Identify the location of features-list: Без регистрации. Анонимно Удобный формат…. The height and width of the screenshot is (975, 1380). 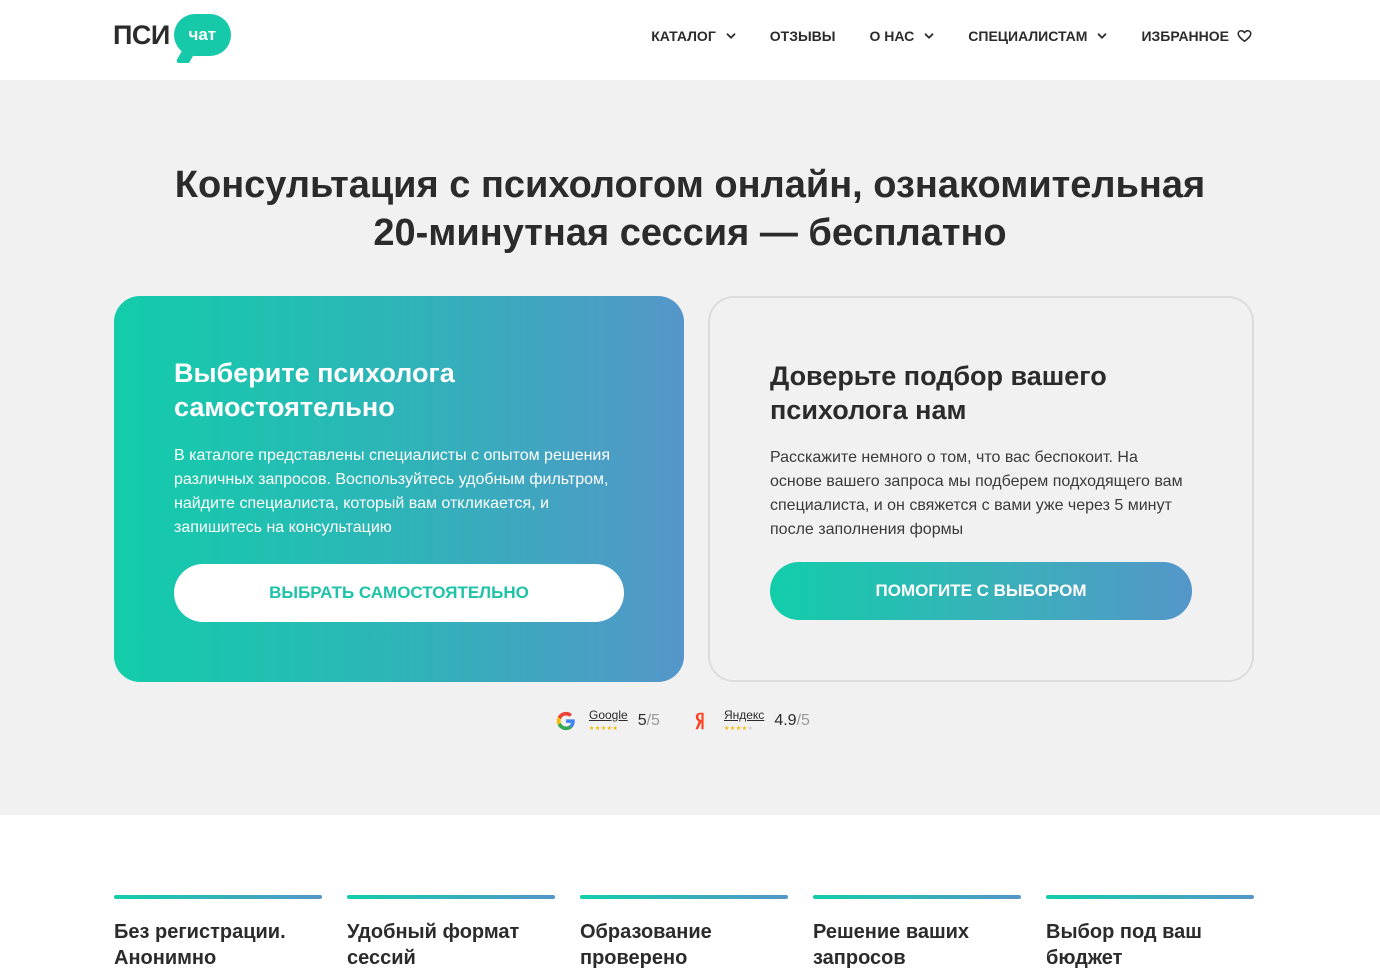
(684, 935).